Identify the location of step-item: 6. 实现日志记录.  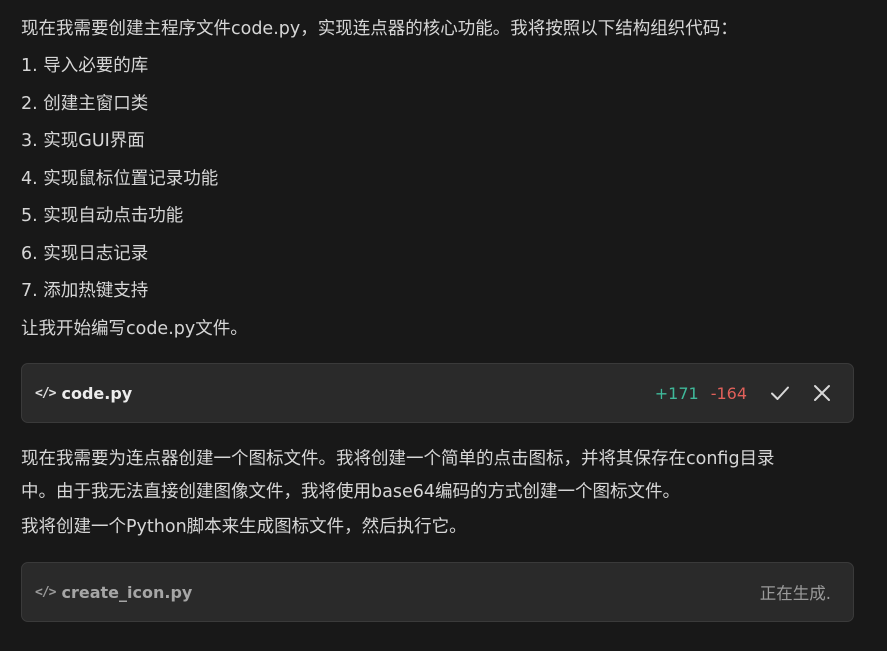
(85, 254).